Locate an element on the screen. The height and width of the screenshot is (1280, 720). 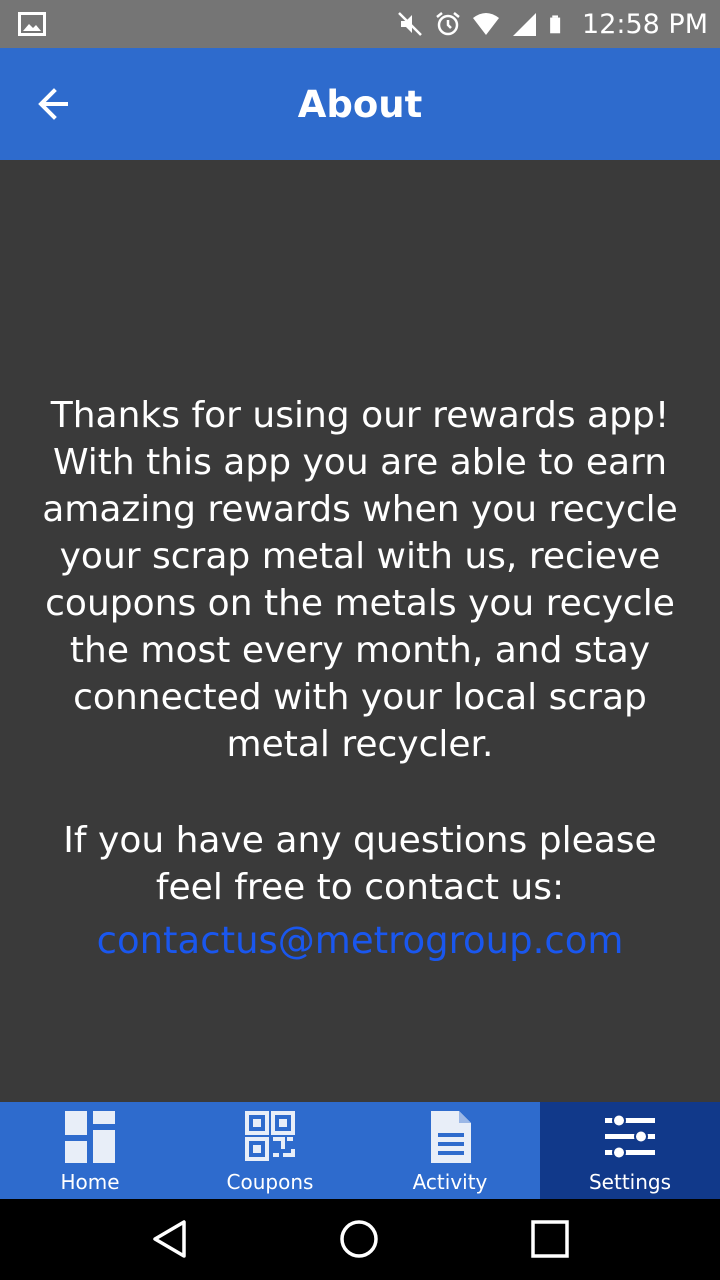
nav-label-home: Home is located at coordinates (90, 1182).